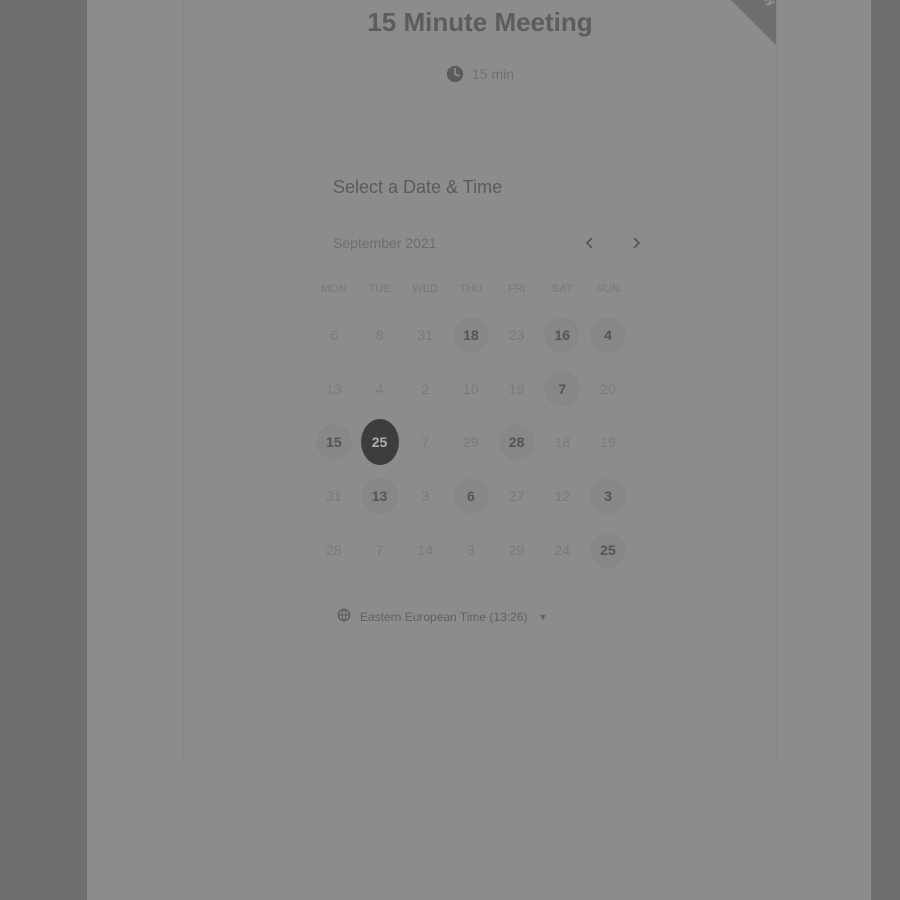 Image resolution: width=900 pixels, height=900 pixels. I want to click on month-nav-buttons, so click(613, 243).